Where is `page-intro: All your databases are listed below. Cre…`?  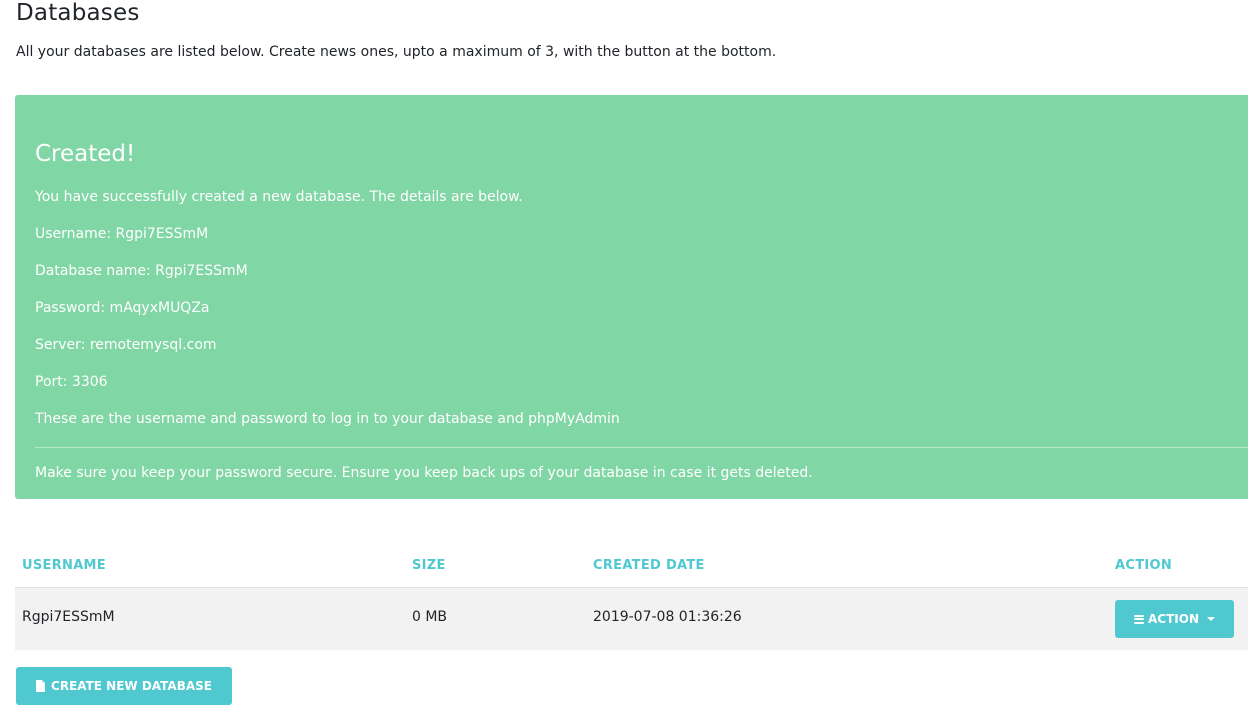
page-intro: All your databases are listed below. Cre… is located at coordinates (396, 52).